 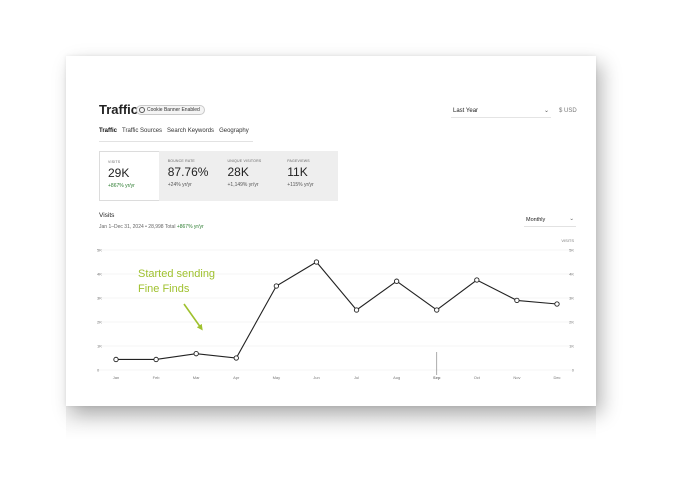 What do you see at coordinates (571, 274) in the screenshot?
I see `y-tick-label-right: 4K` at bounding box center [571, 274].